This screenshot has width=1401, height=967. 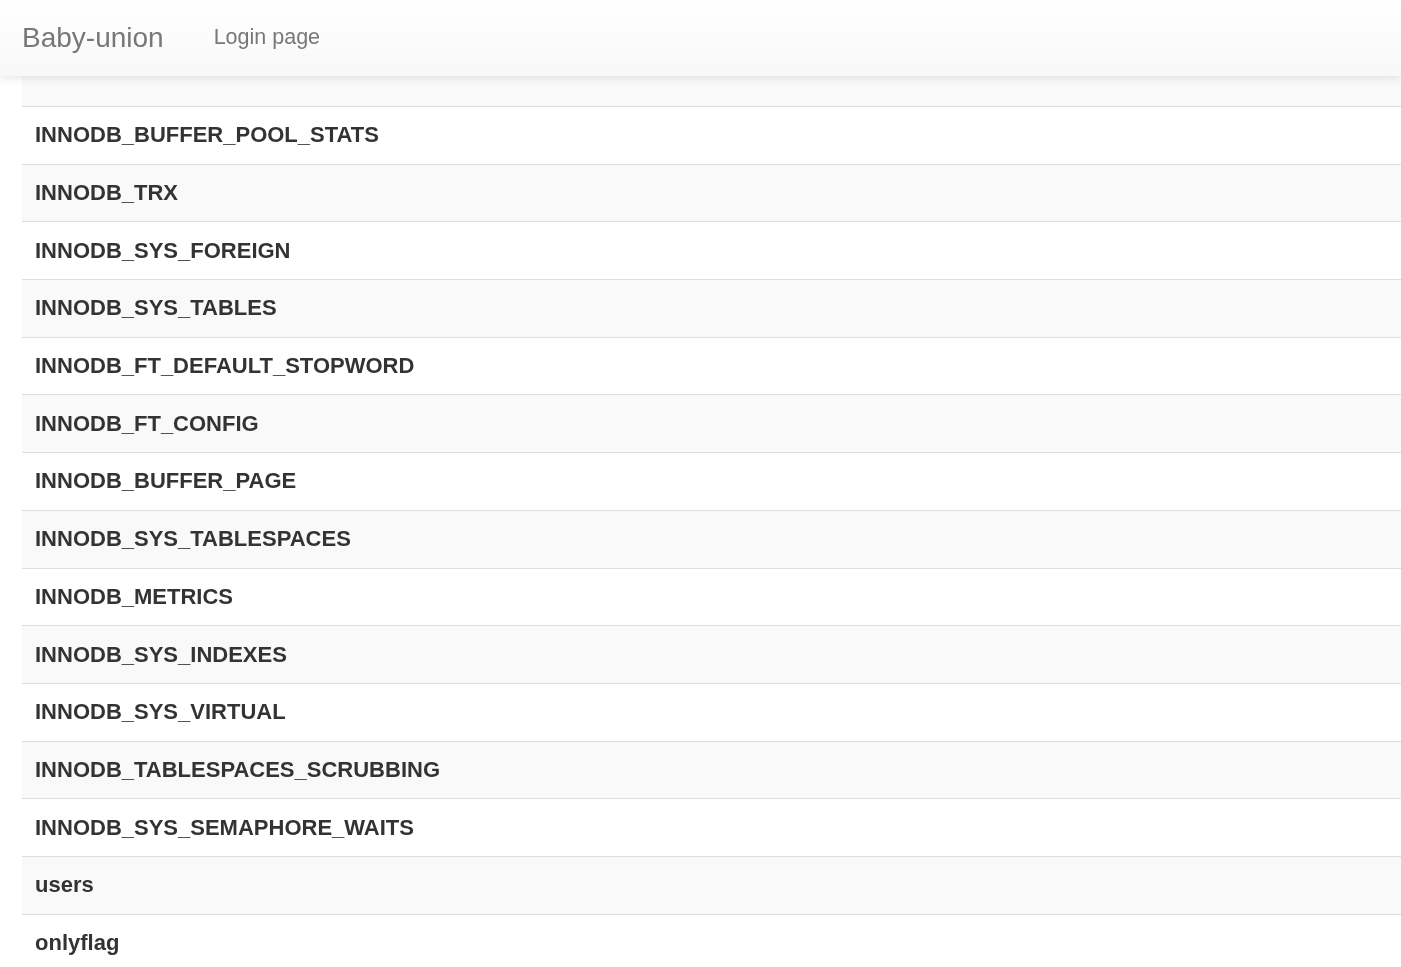 What do you see at coordinates (225, 366) in the screenshot?
I see `table-cell: INNODB_FT_DEFAULT_STOPWORD` at bounding box center [225, 366].